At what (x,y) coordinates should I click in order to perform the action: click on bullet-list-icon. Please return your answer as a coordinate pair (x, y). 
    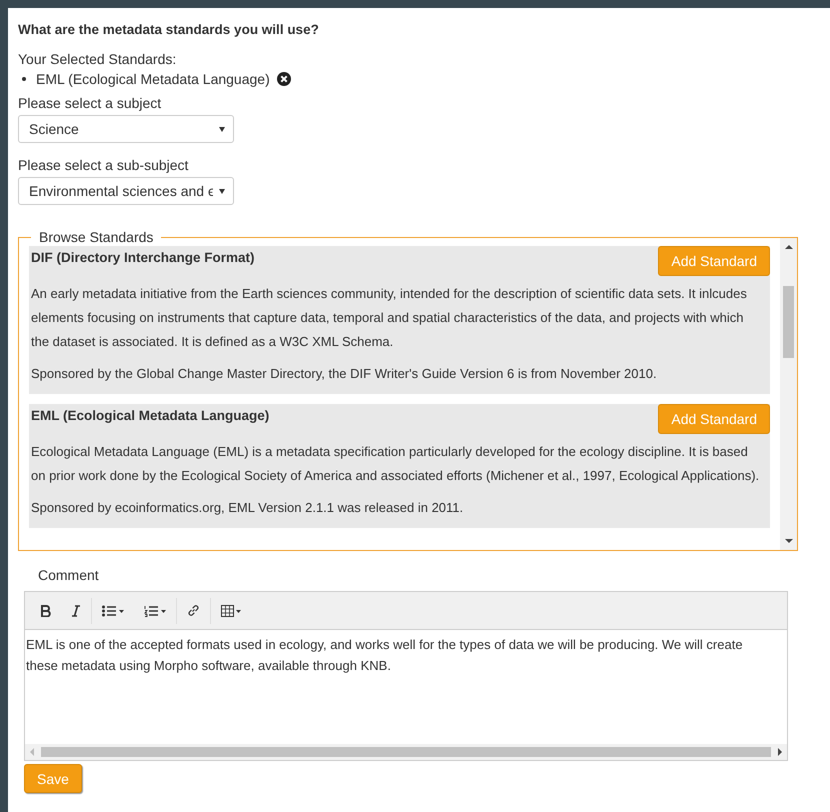
    Looking at the image, I should click on (113, 610).